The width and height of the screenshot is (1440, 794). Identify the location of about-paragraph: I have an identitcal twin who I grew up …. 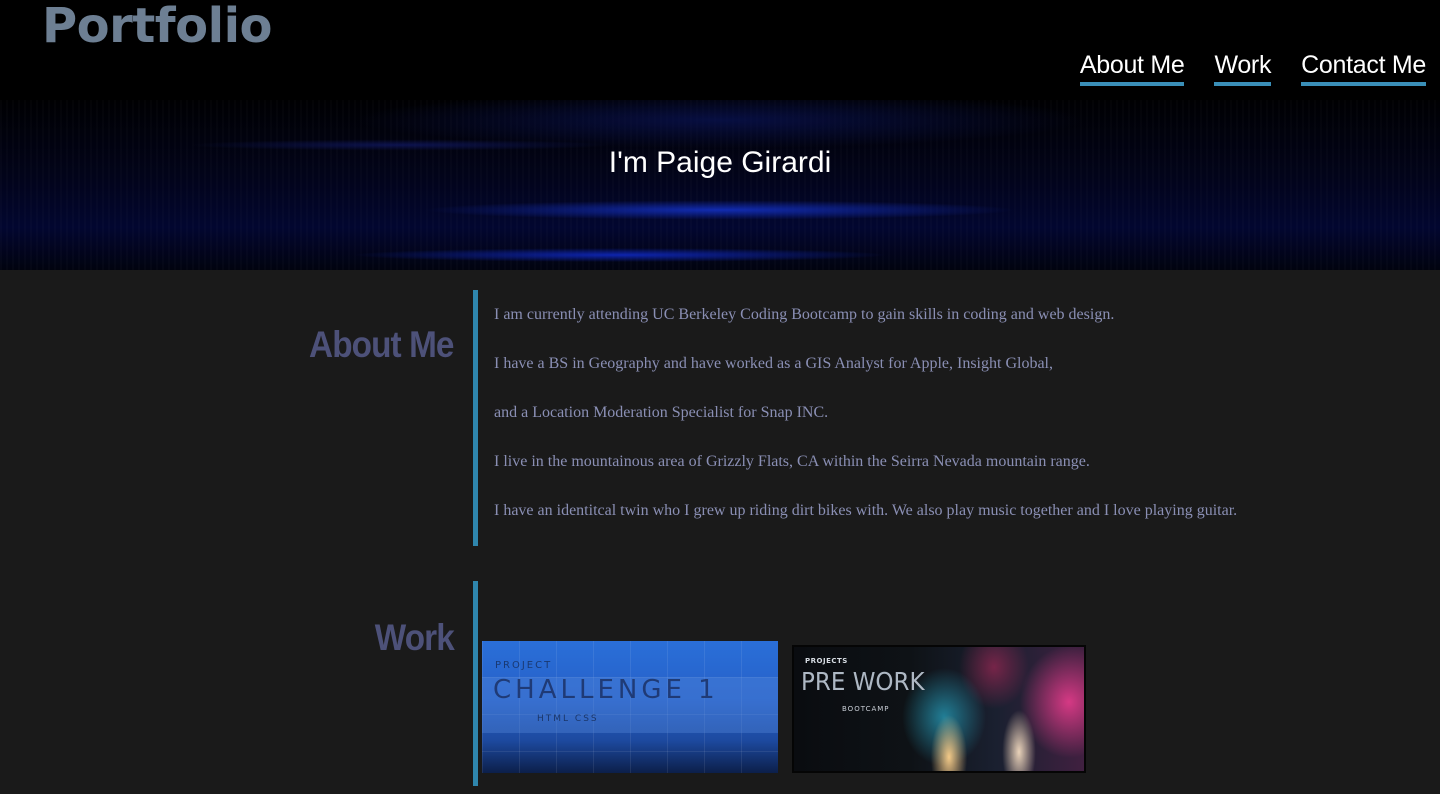
(866, 510).